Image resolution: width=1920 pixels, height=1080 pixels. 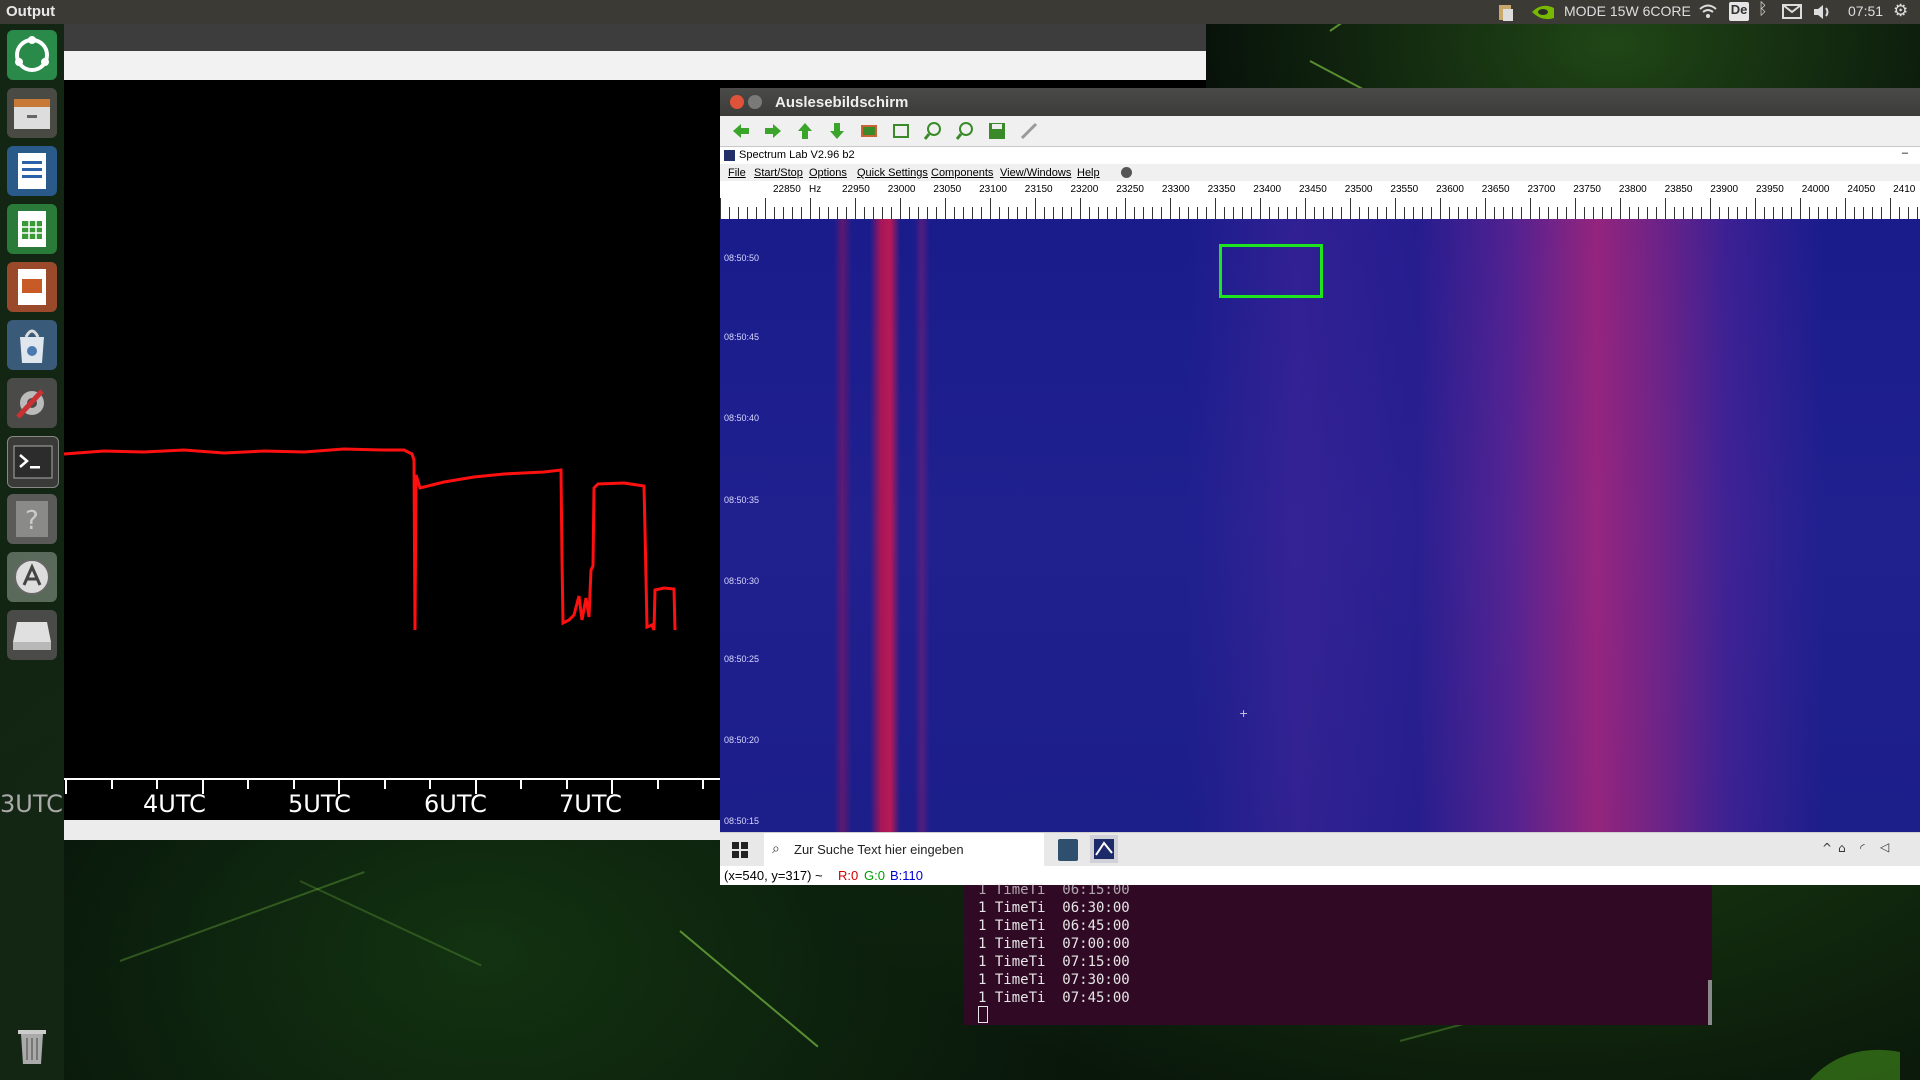 I want to click on fit-window-icon, so click(x=901, y=131).